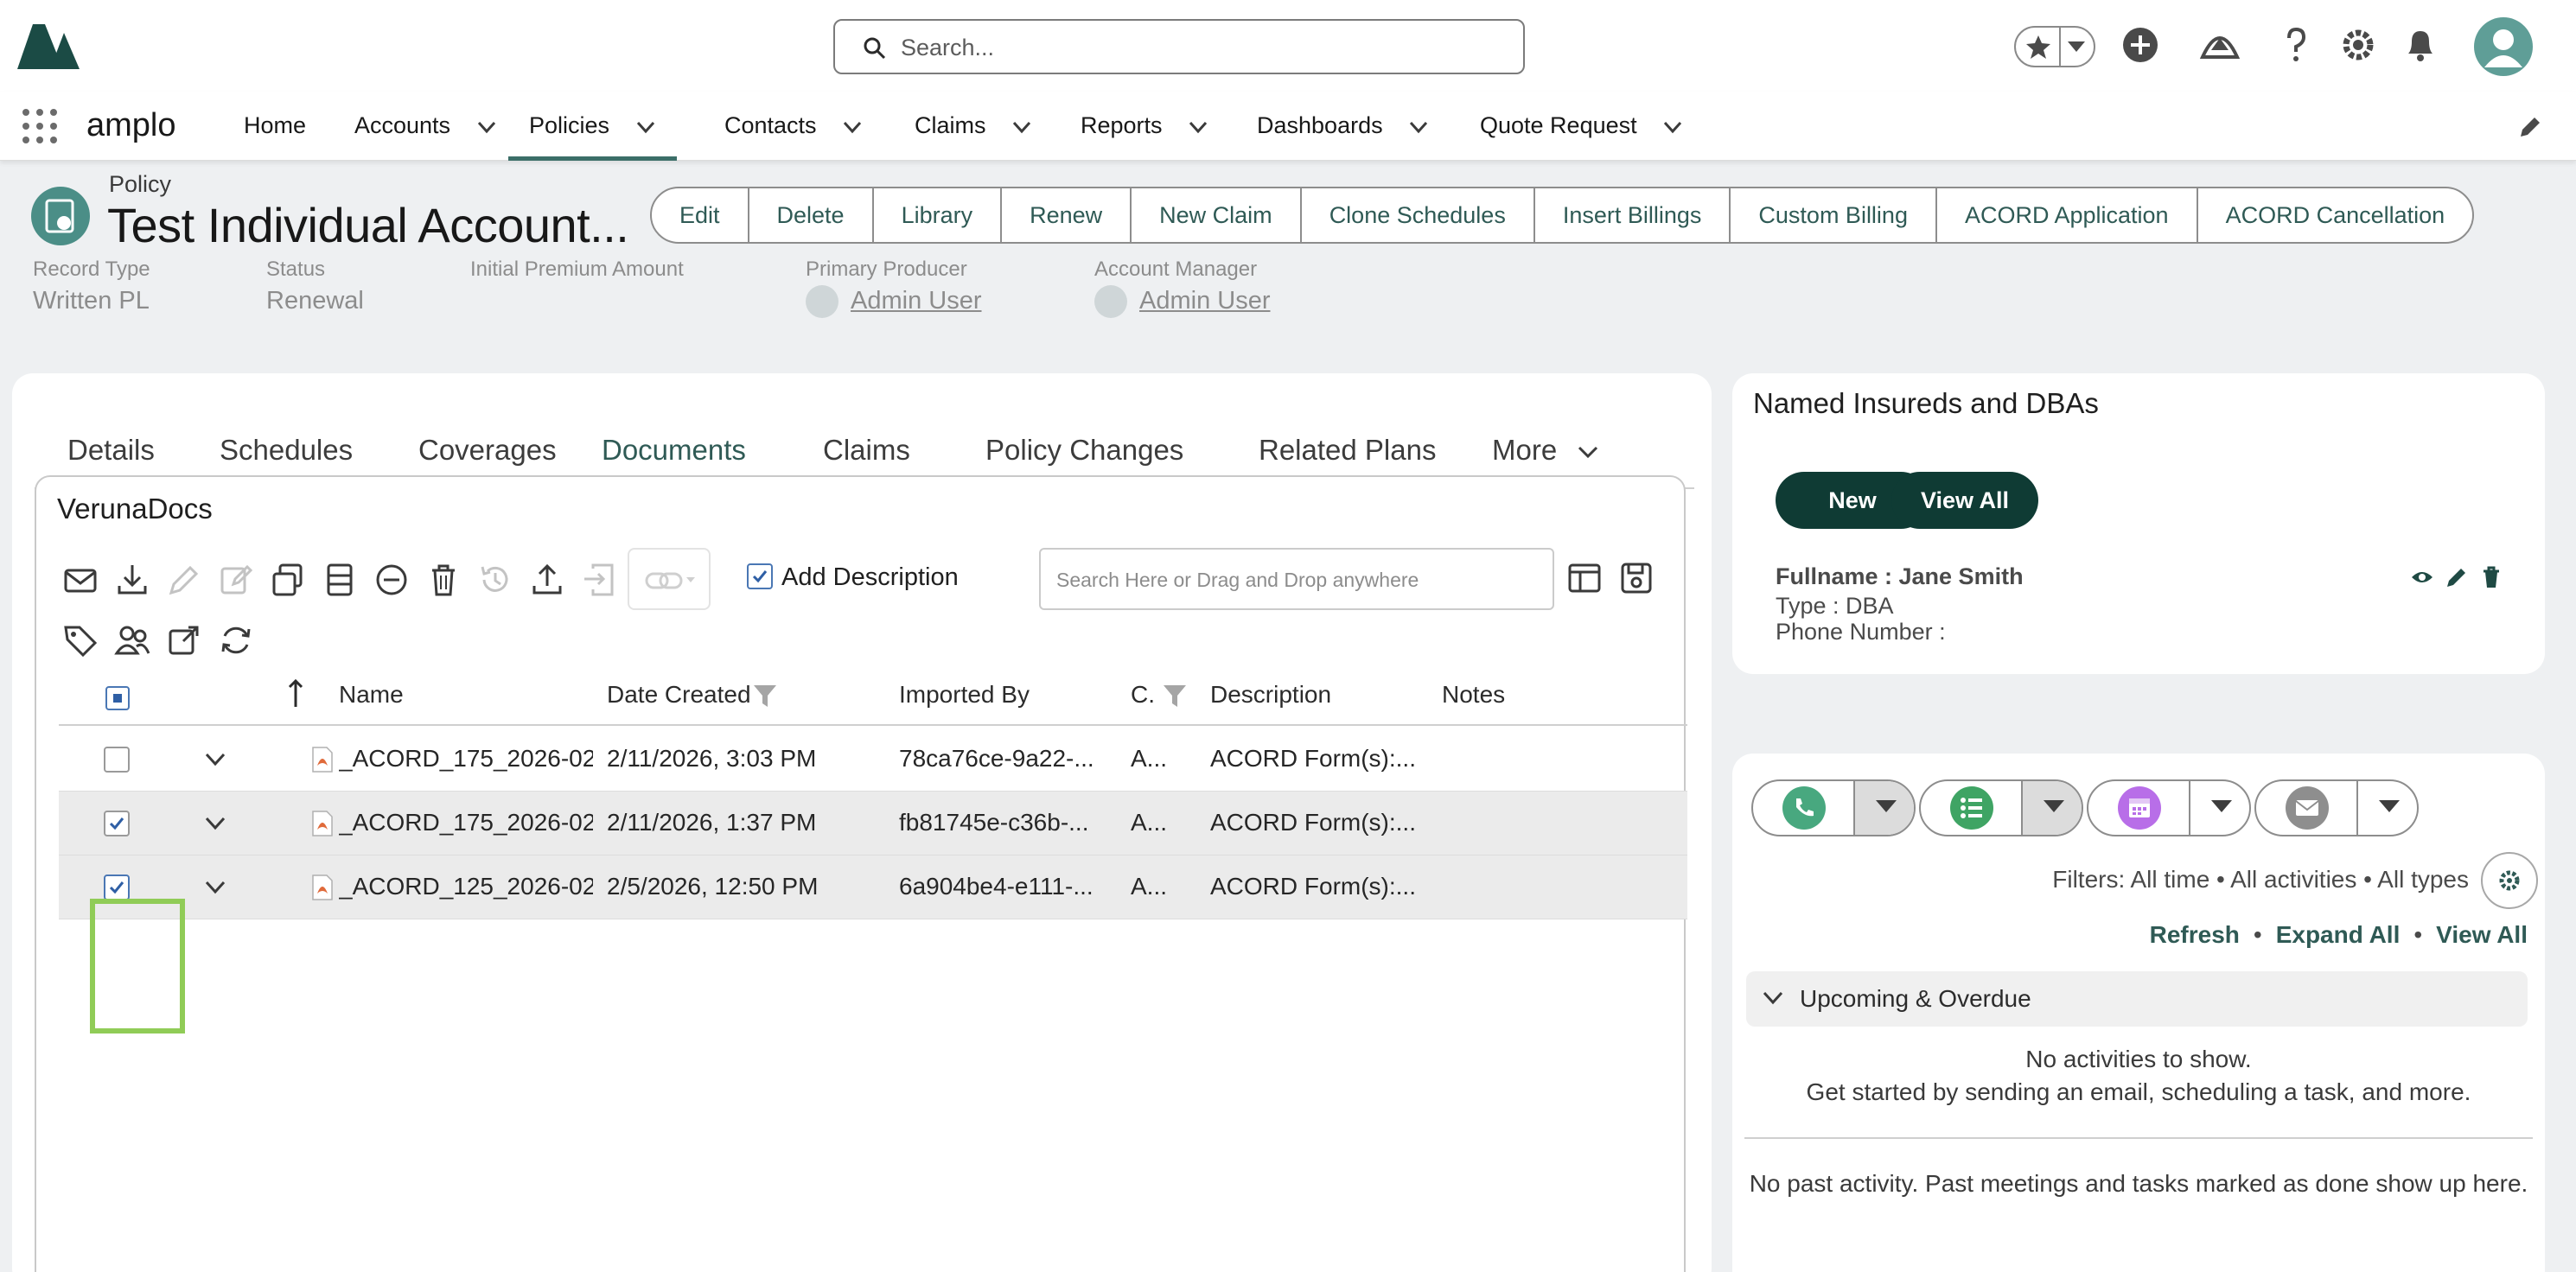 The image size is (2576, 1272). Describe the element at coordinates (793, 136) in the screenshot. I see `nav-item-contacts: Contacts` at that location.